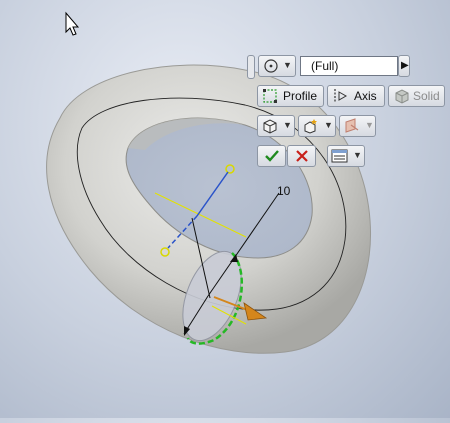 The image size is (450, 423). I want to click on checkmark-icon, so click(272, 156).